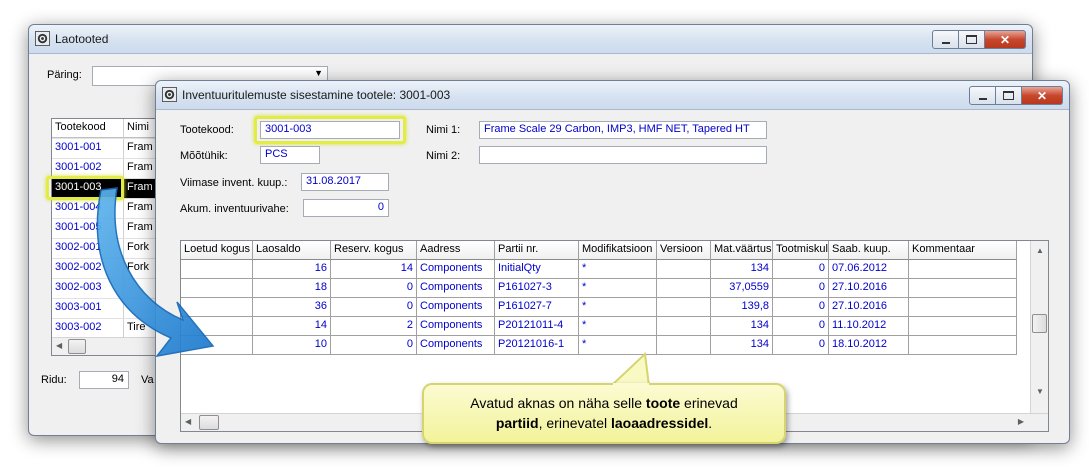  Describe the element at coordinates (869, 345) in the screenshot. I see `table-cell: 18.10.2012` at that location.